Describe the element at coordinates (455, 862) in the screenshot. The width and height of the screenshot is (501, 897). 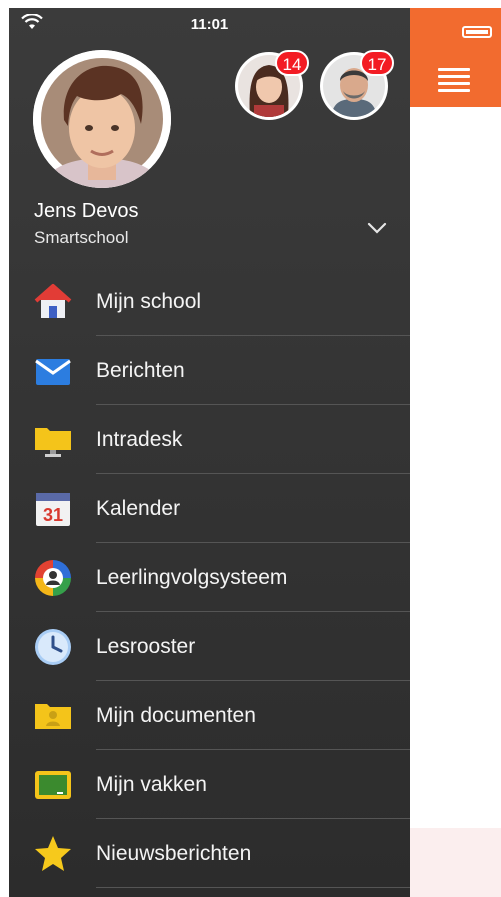
I see `app-bottom-bar` at that location.